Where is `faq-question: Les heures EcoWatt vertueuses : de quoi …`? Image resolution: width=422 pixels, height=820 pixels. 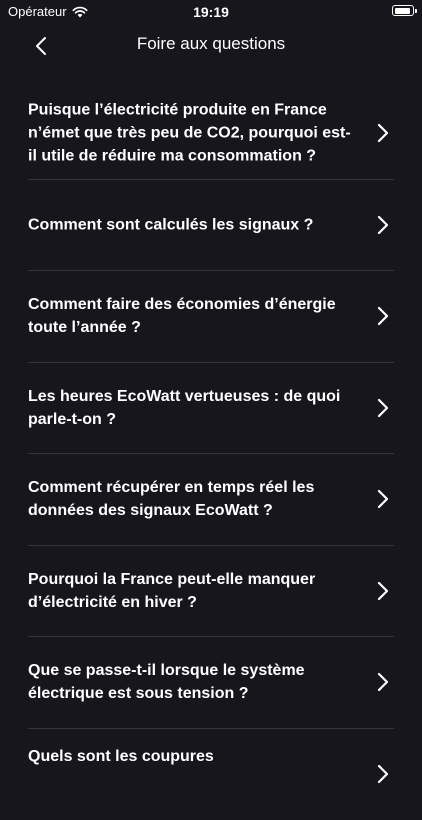 faq-question: Les heures EcoWatt vertueuses : de quoi … is located at coordinates (193, 408).